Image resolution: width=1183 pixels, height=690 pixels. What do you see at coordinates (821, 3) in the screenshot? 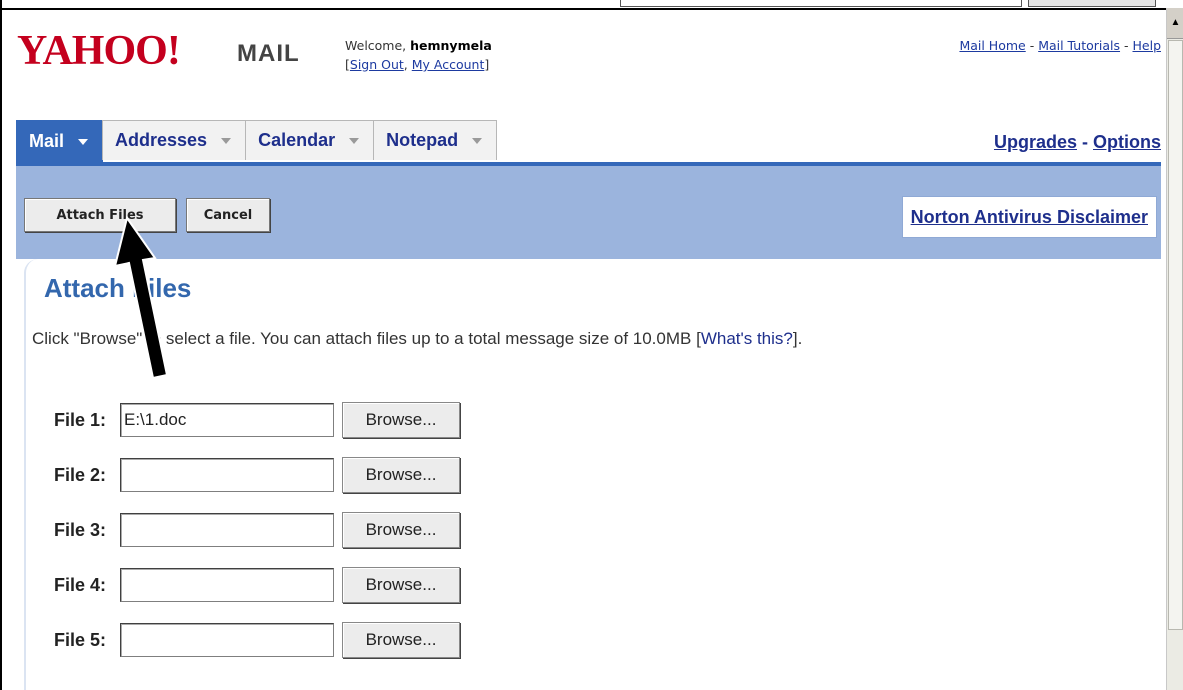
I see `top-search-field` at bounding box center [821, 3].